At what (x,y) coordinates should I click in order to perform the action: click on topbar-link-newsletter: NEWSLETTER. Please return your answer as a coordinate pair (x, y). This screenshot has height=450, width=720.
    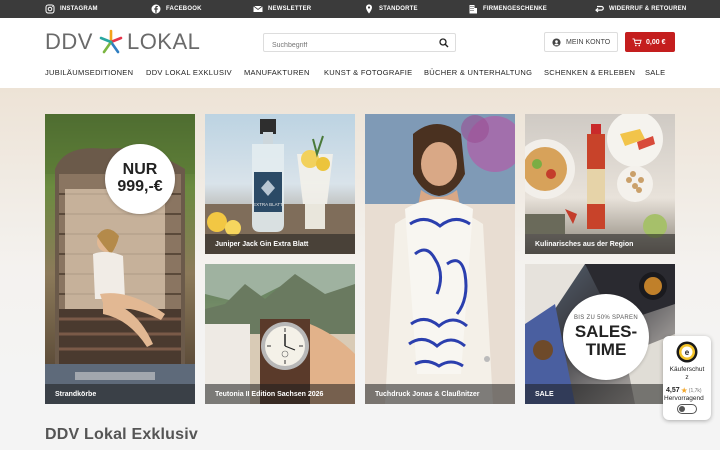
    Looking at the image, I should click on (282, 9).